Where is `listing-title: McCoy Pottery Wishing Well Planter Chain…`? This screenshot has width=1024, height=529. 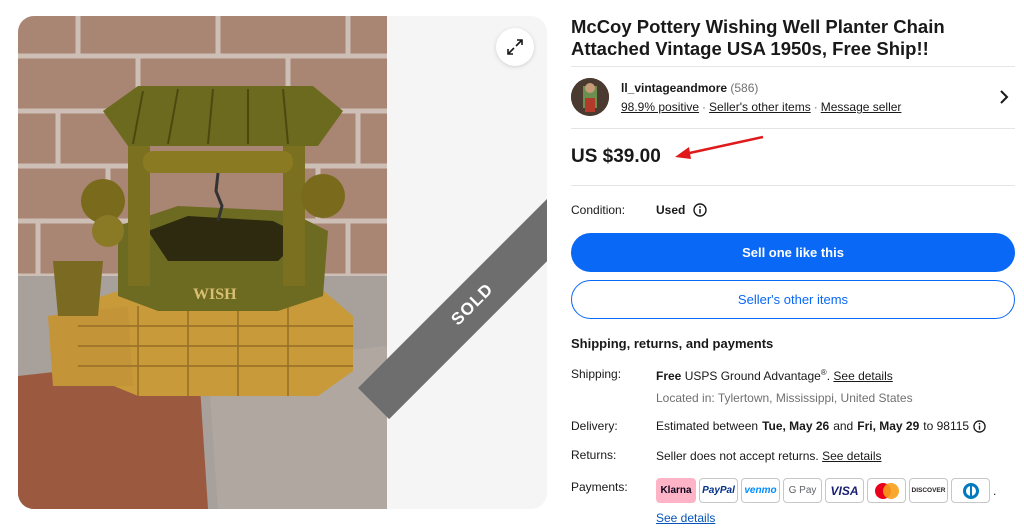 listing-title: McCoy Pottery Wishing Well Planter Chain… is located at coordinates (758, 37).